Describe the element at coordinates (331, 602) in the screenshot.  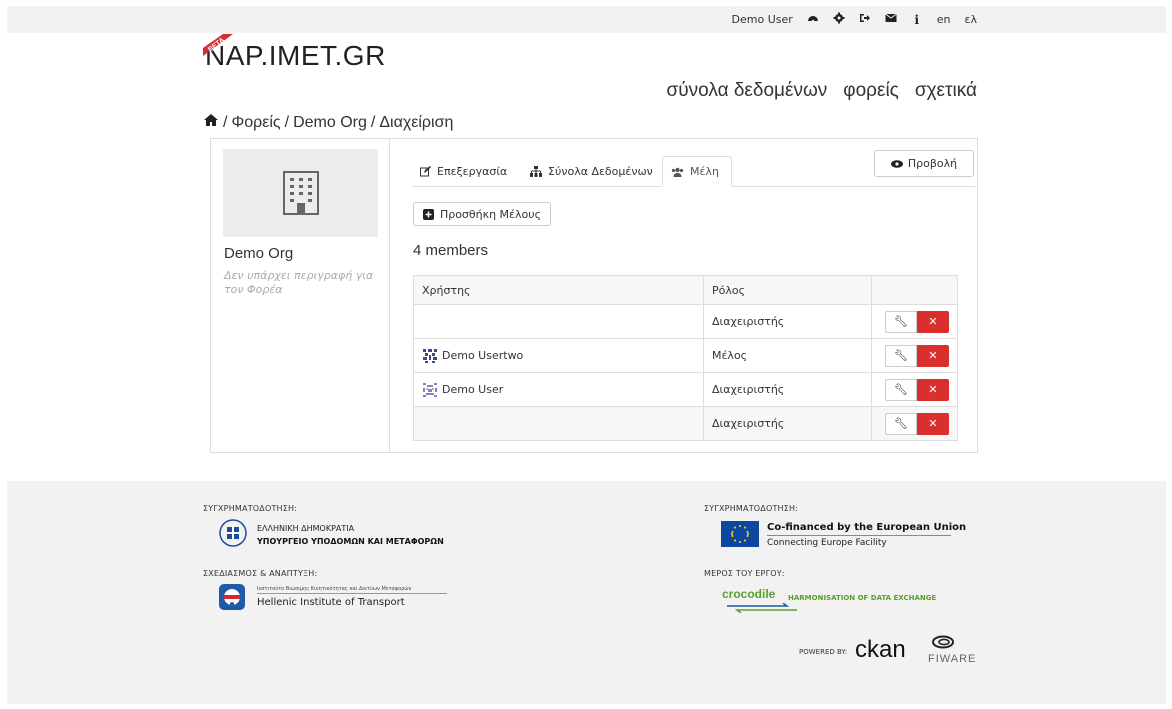
I see `hit-name: Hellenic Institute of Transport` at that location.